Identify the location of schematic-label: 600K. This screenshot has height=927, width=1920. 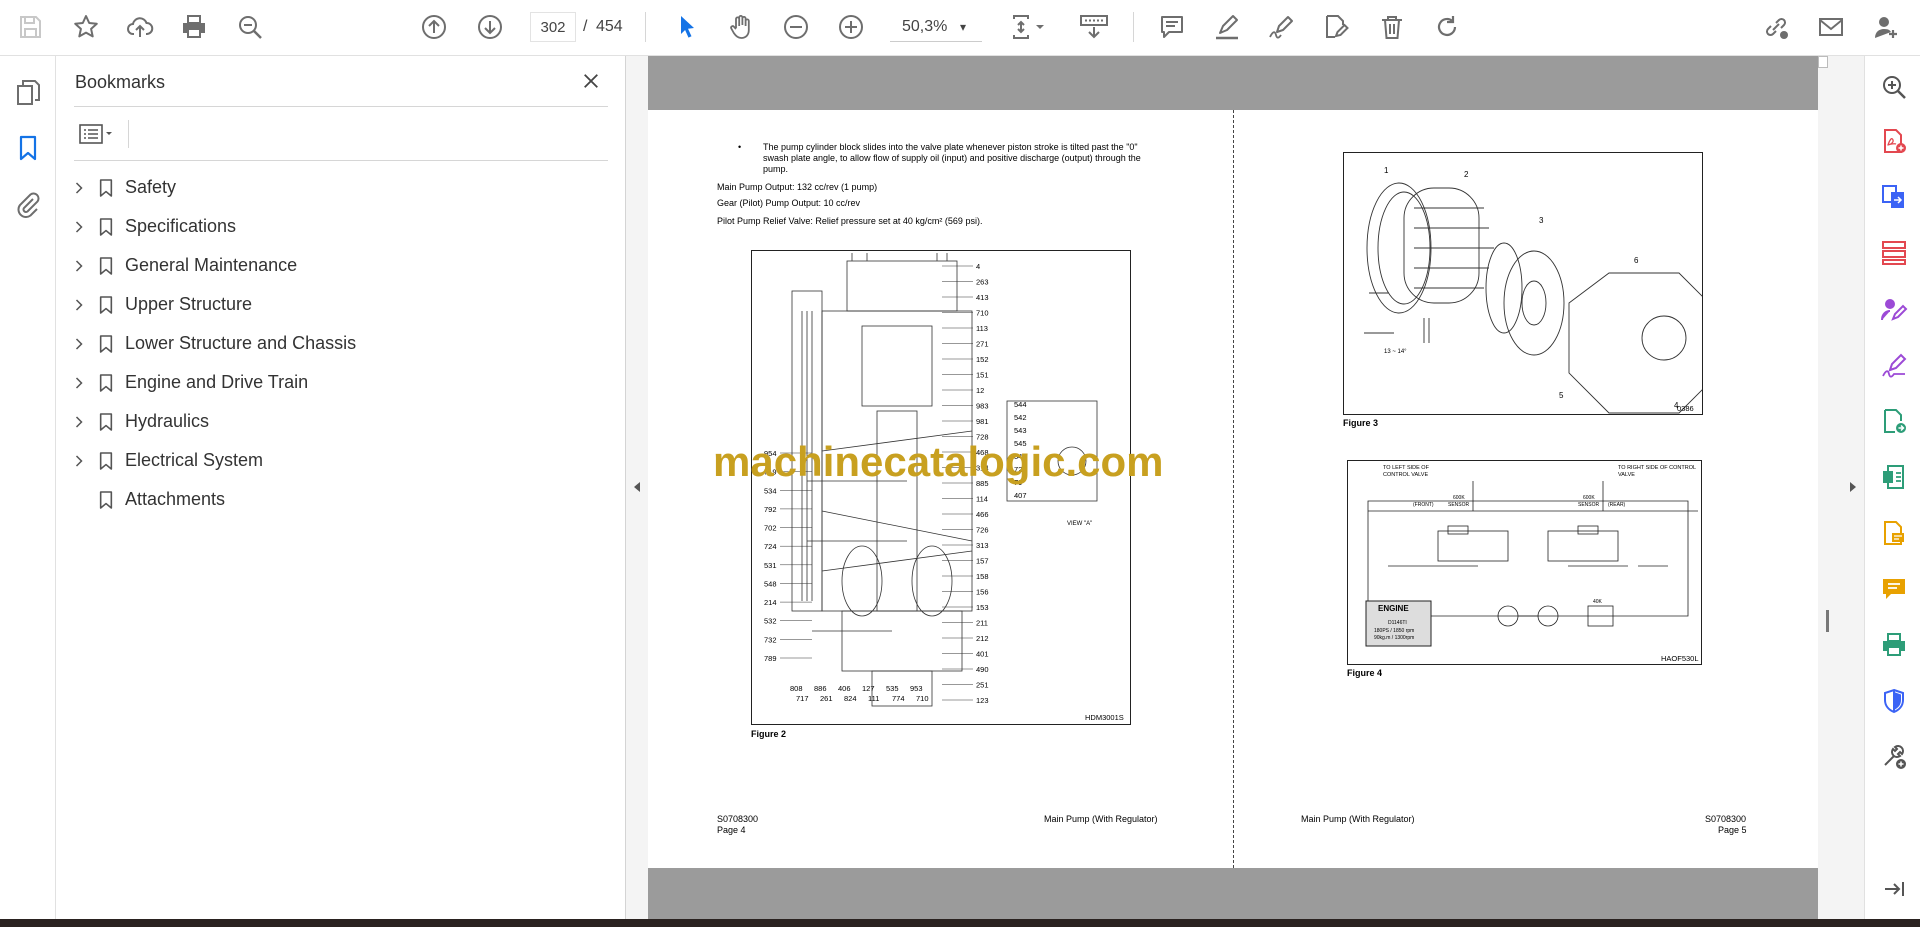
(1589, 498).